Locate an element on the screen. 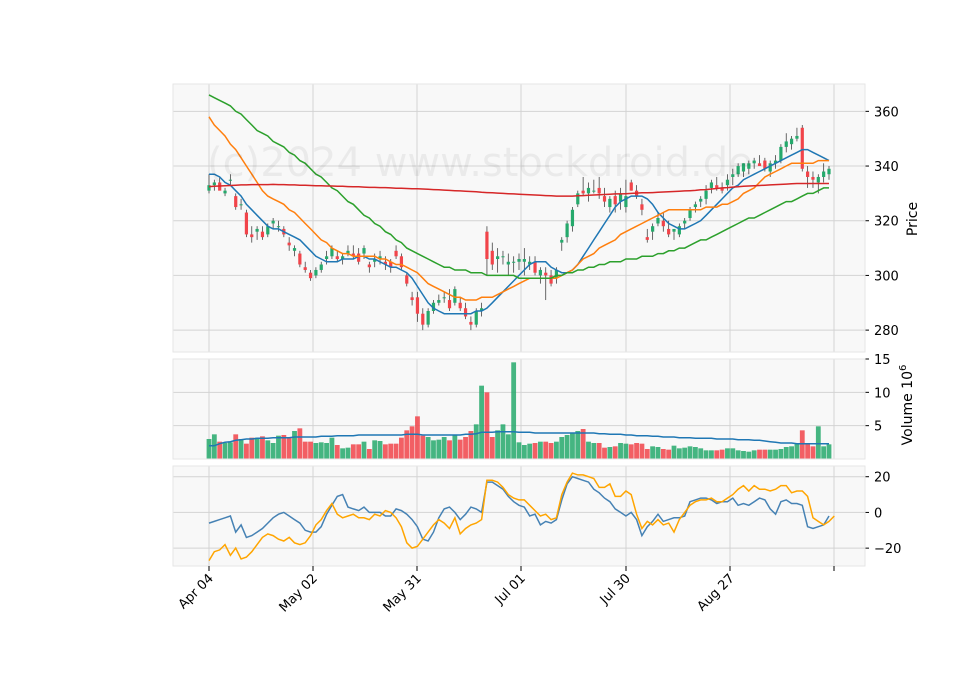  price-ytick-label: 280 is located at coordinates (886, 331).